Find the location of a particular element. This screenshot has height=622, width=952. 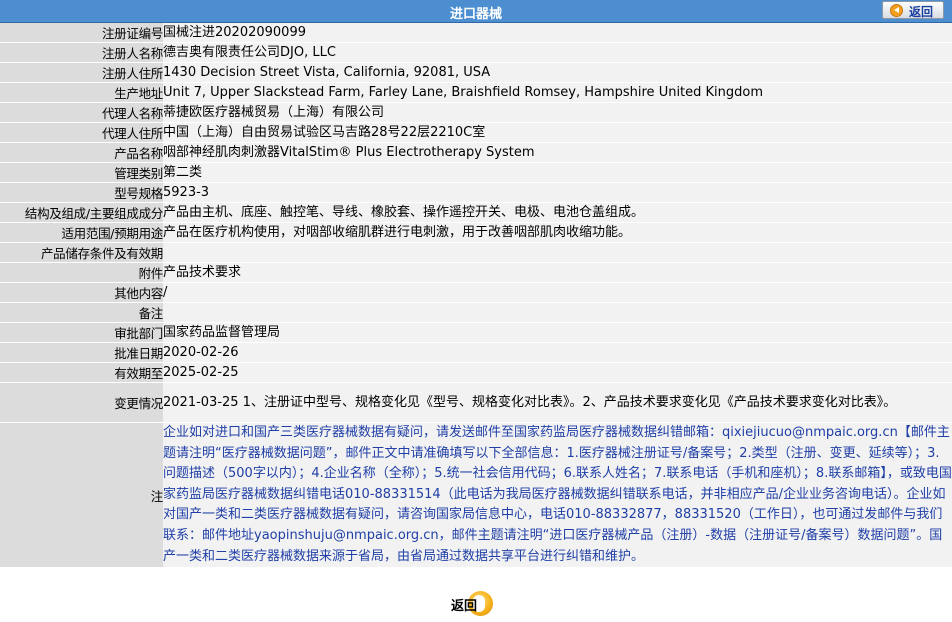

field-label: 注册证编号 is located at coordinates (81, 33).